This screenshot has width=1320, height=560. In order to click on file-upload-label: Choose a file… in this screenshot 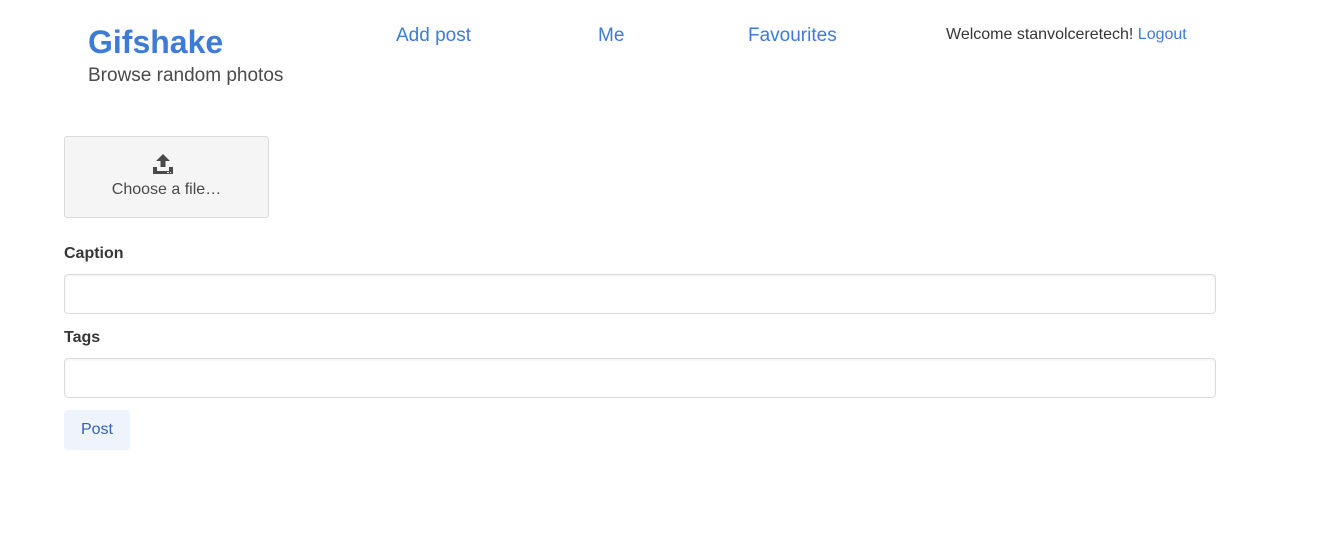, I will do `click(166, 189)`.